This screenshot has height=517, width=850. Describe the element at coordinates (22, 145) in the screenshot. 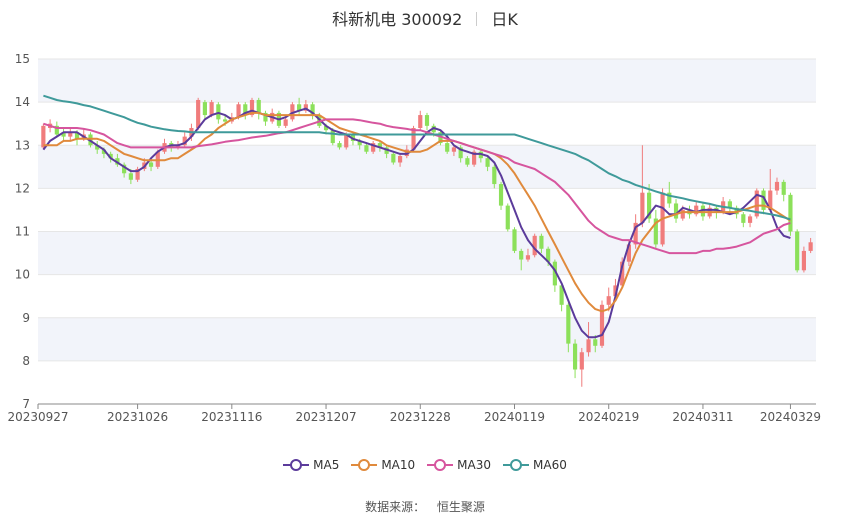

I see `y-tick-label: 13` at that location.